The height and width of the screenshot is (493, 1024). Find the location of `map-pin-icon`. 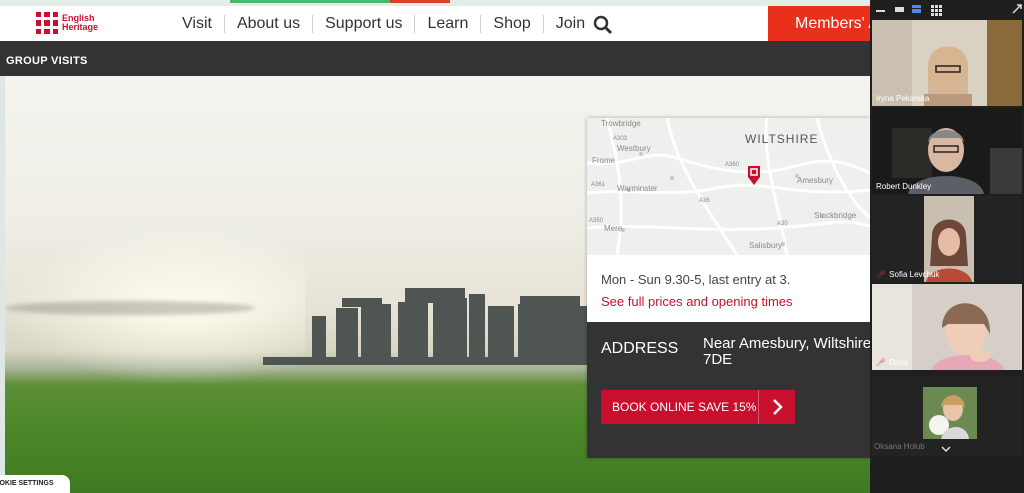

map-pin-icon is located at coordinates (754, 175).